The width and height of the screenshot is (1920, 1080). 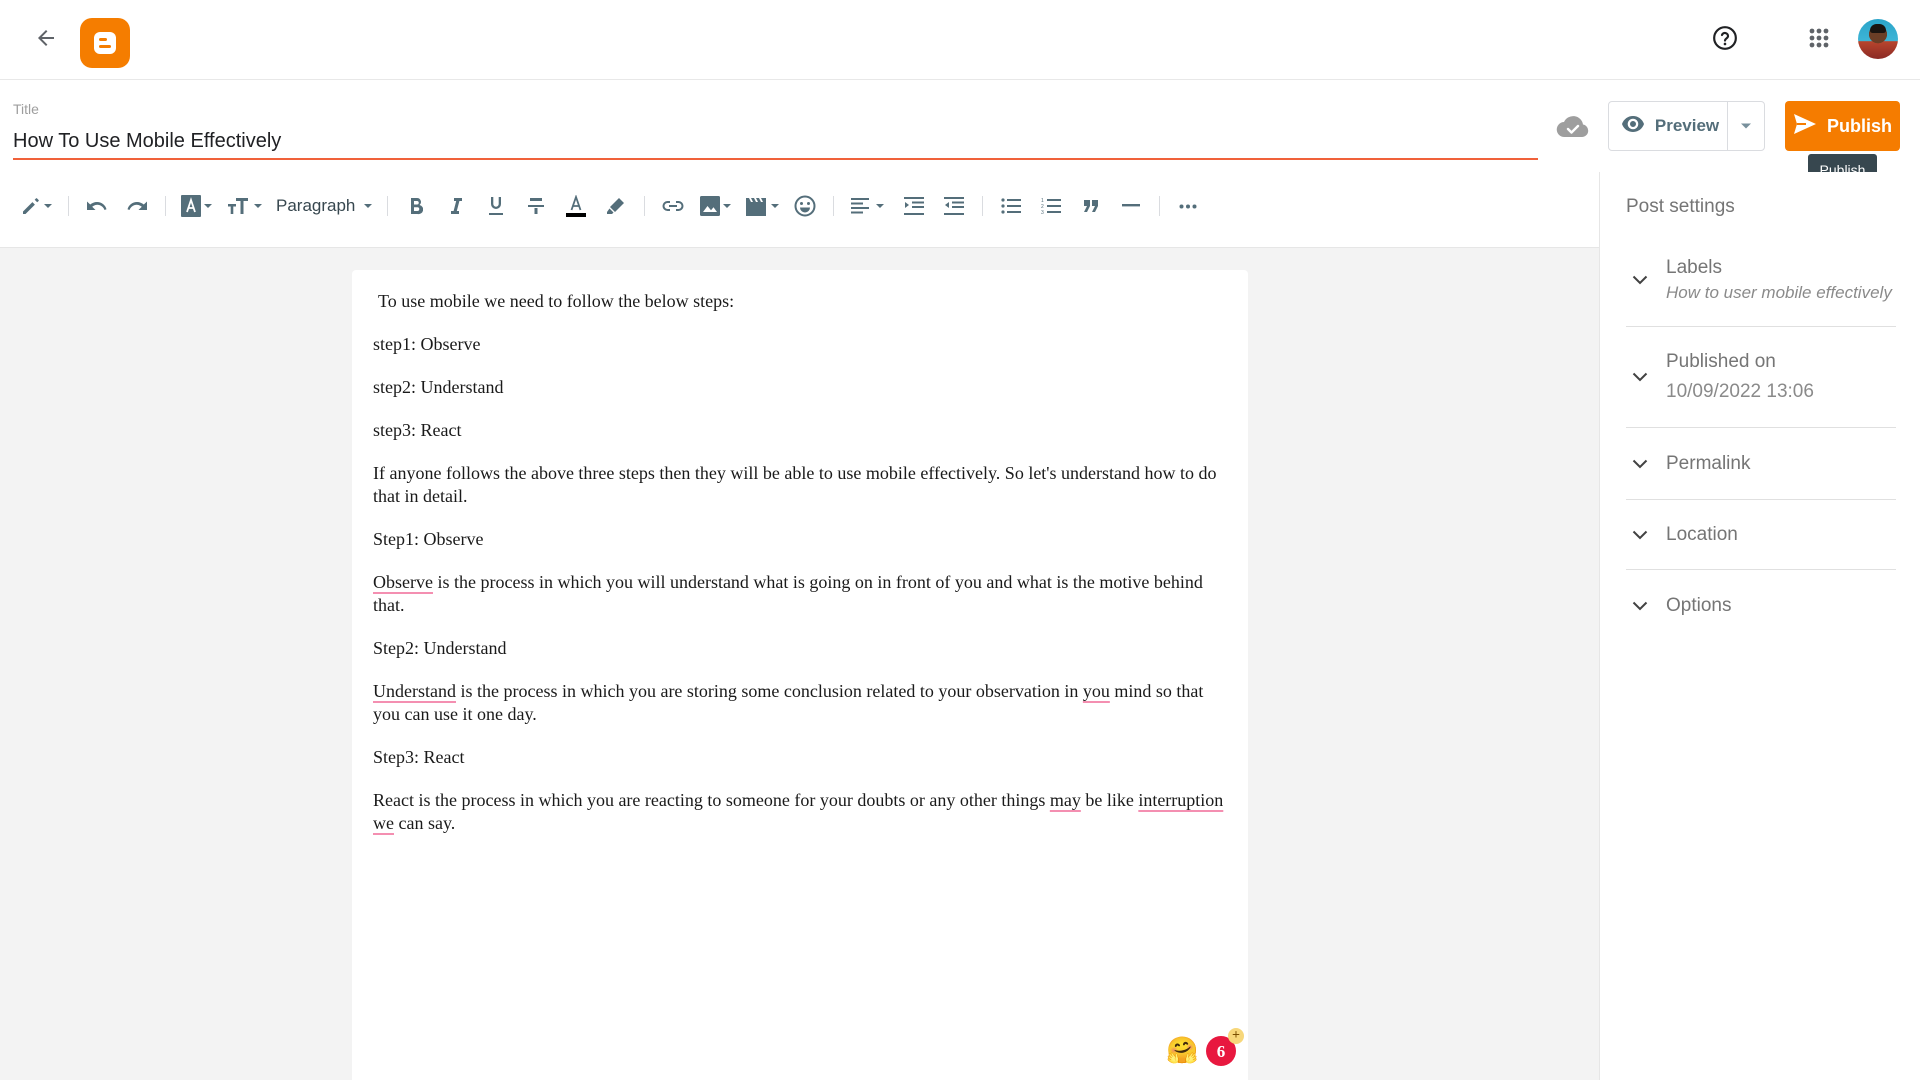 I want to click on help-button, so click(x=1725, y=40).